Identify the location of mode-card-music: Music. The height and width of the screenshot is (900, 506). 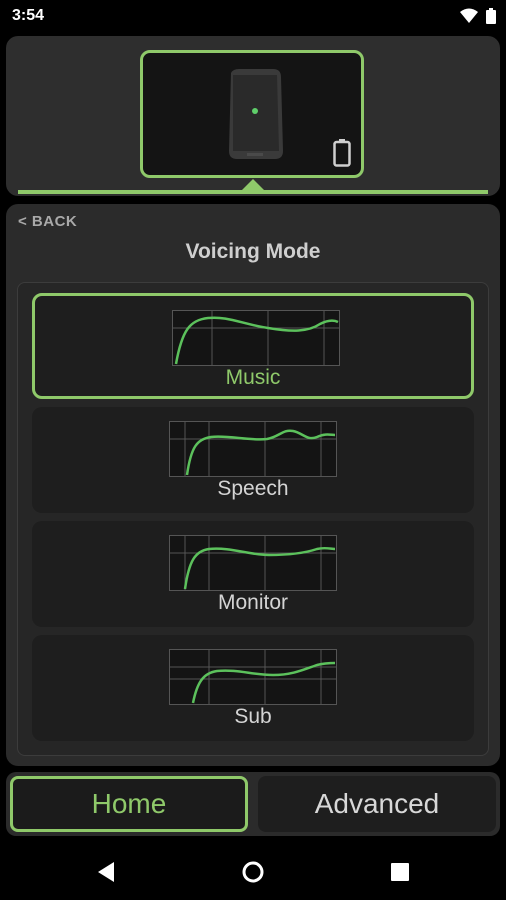
(253, 346).